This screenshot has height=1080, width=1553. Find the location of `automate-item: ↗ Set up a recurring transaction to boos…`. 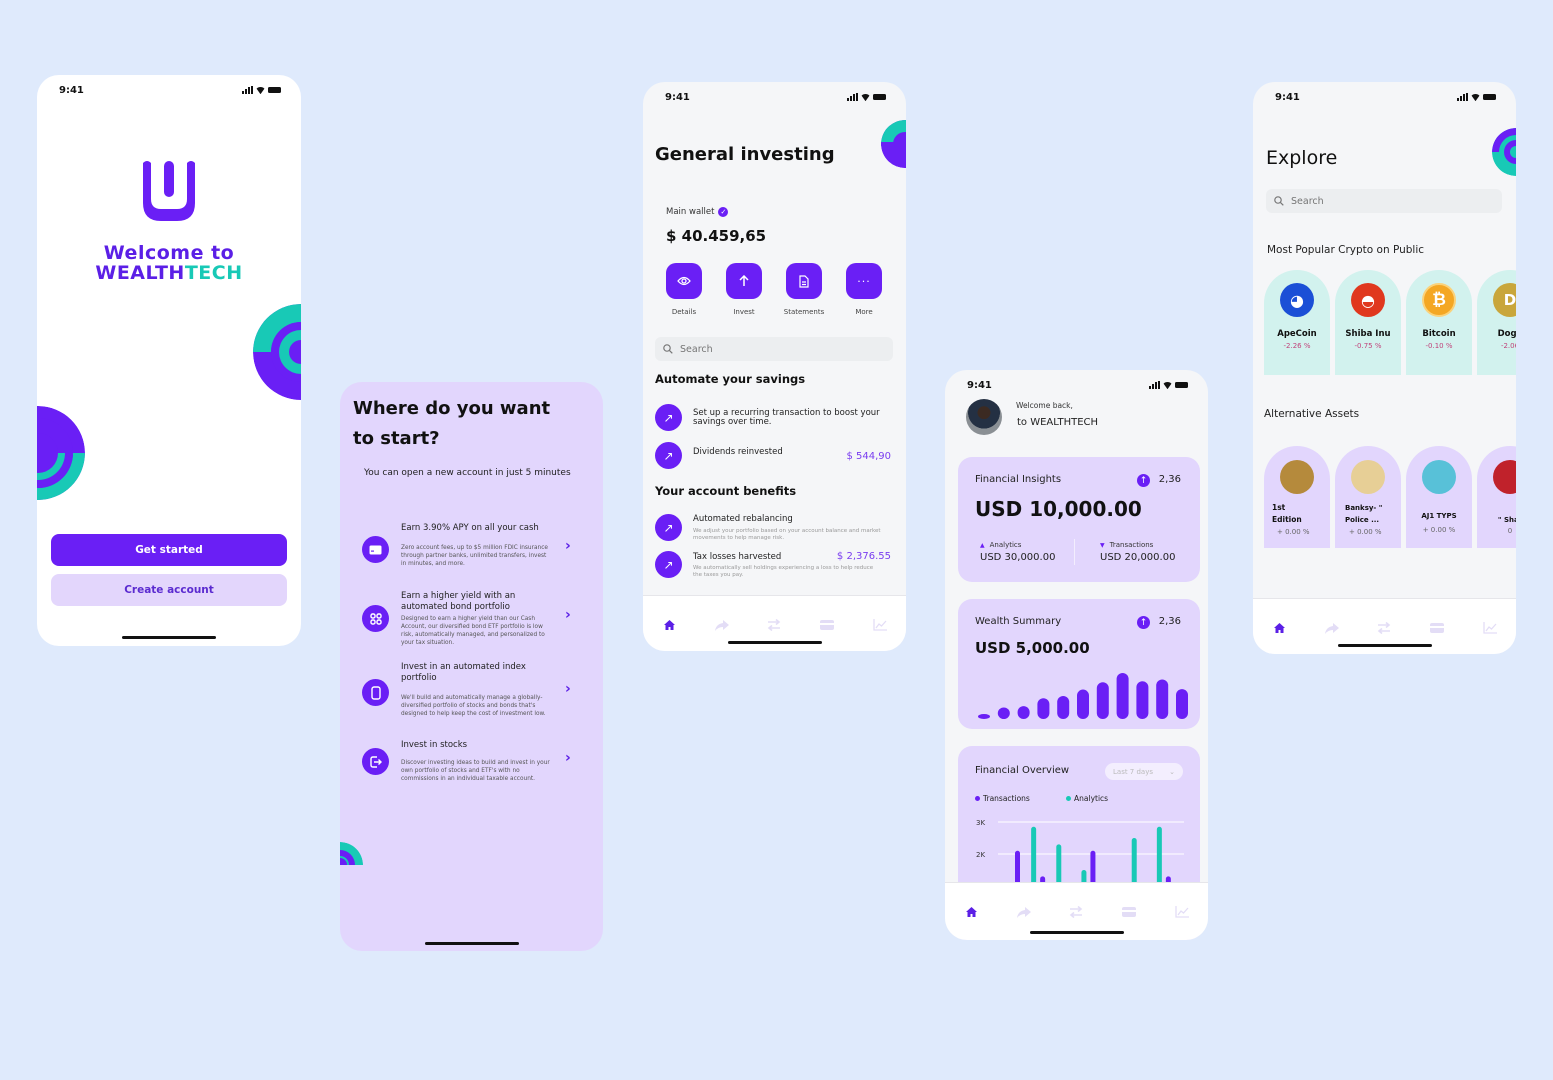

automate-item: ↗ Set up a recurring transaction to boos… is located at coordinates (774, 418).